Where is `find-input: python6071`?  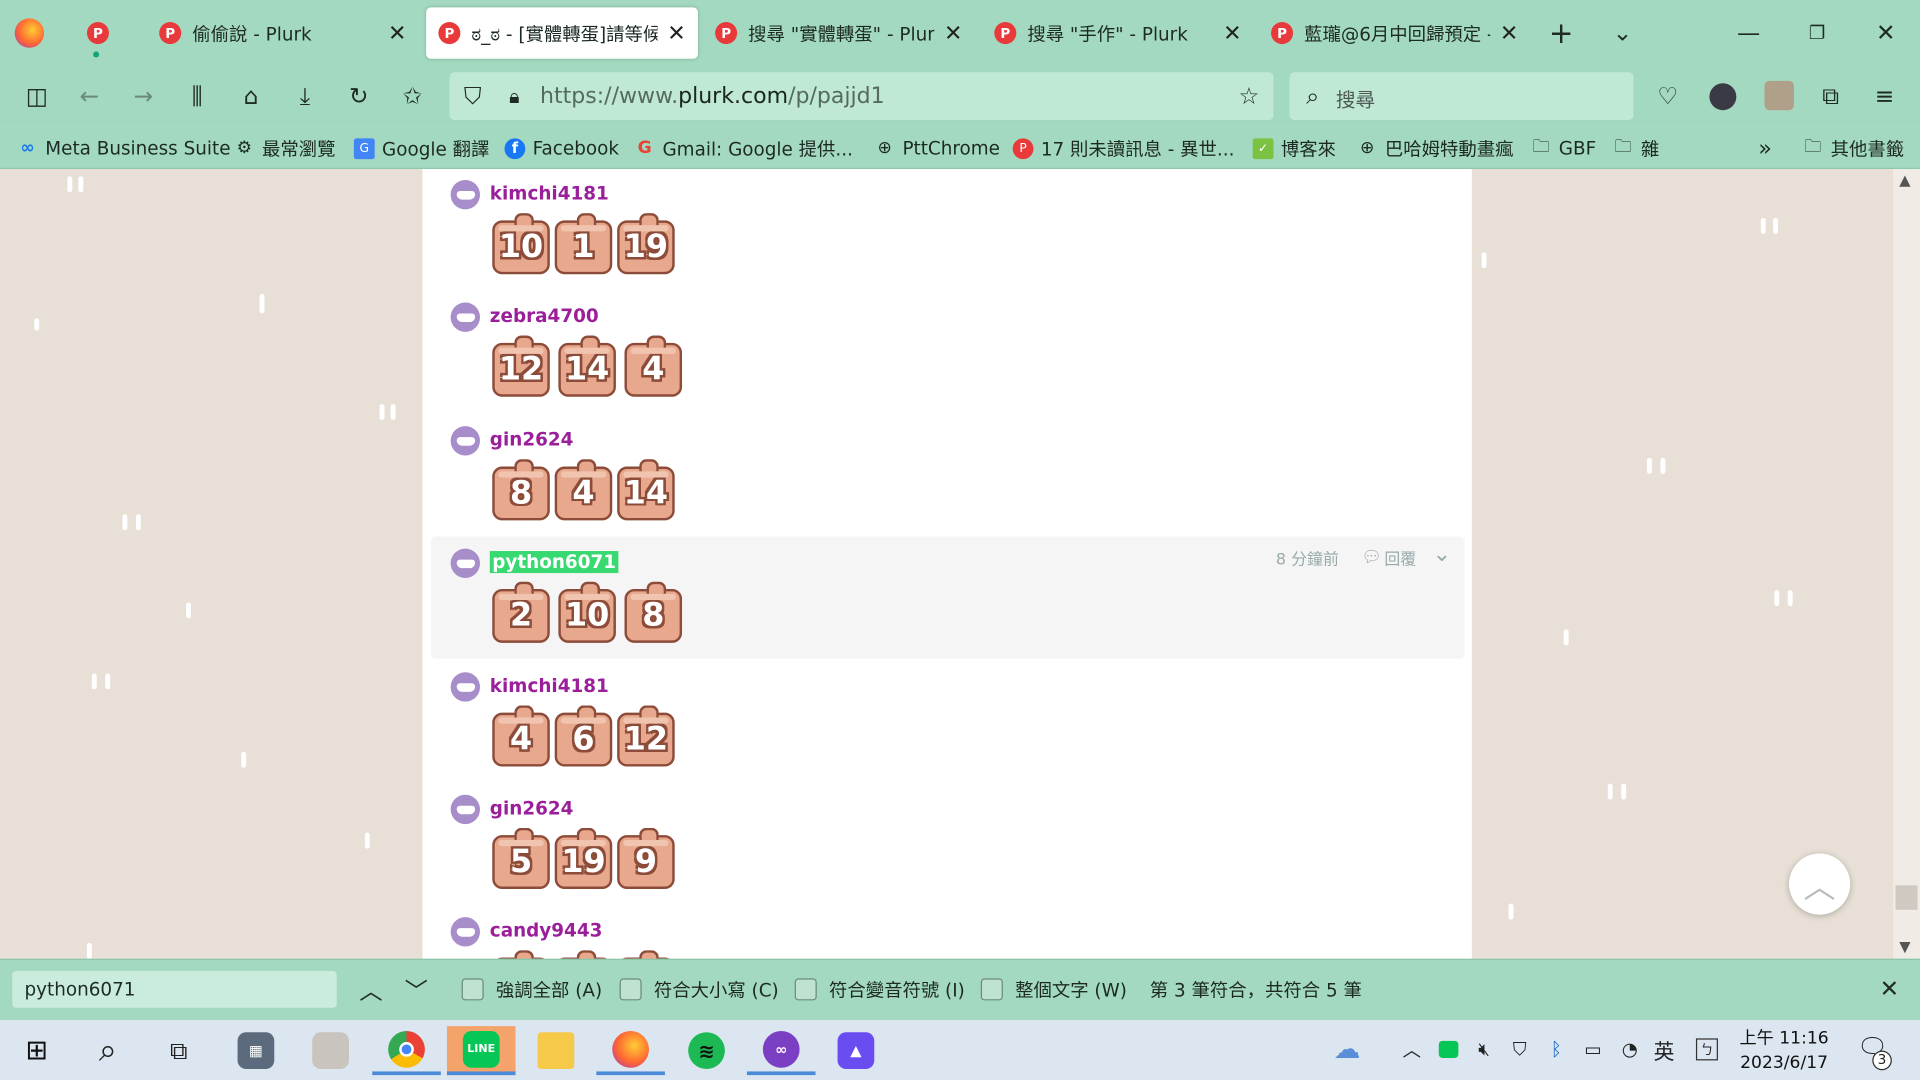
find-input: python6071 is located at coordinates (174, 989).